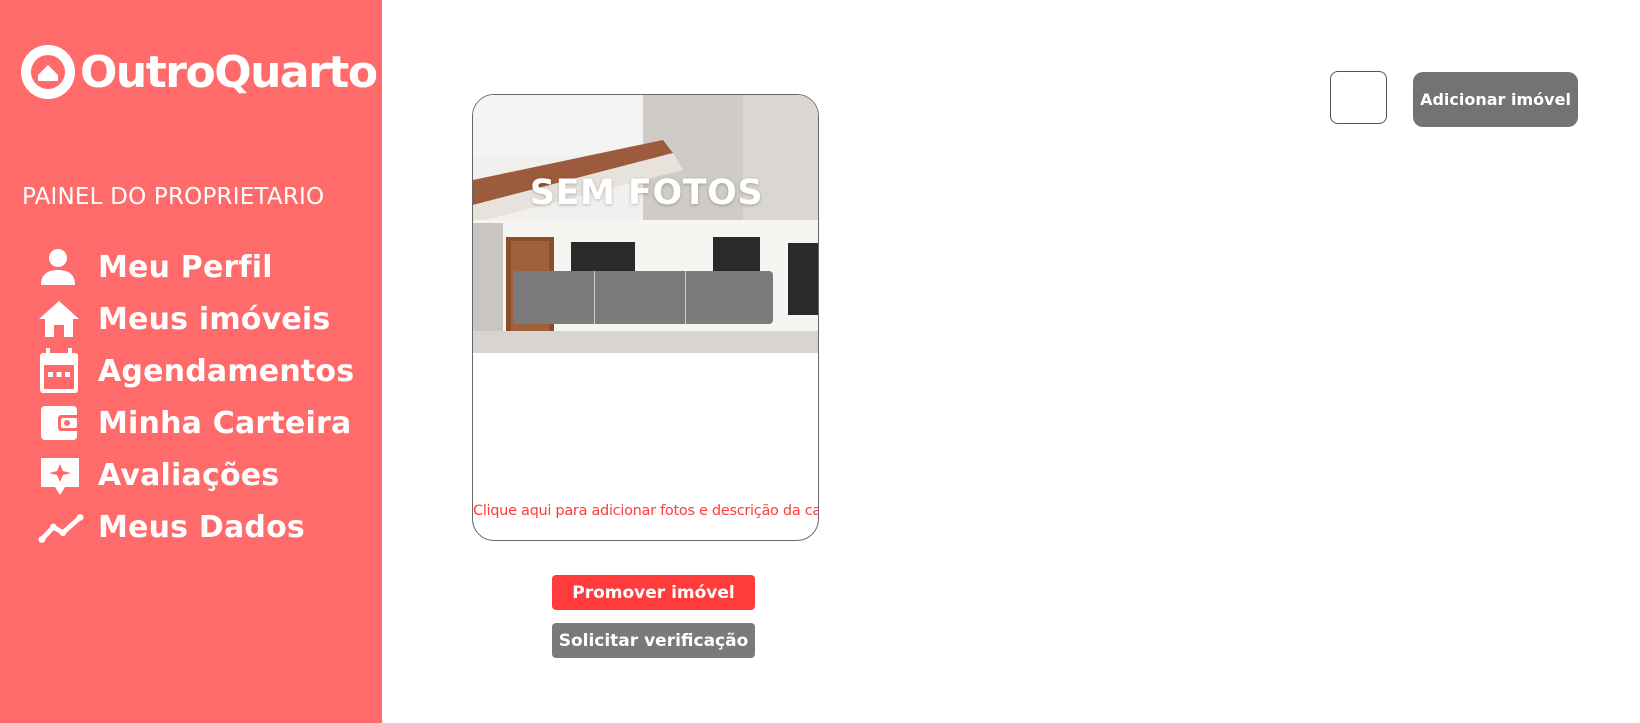  What do you see at coordinates (646, 193) in the screenshot?
I see `no-photos-overlay: SEM FOTOS` at bounding box center [646, 193].